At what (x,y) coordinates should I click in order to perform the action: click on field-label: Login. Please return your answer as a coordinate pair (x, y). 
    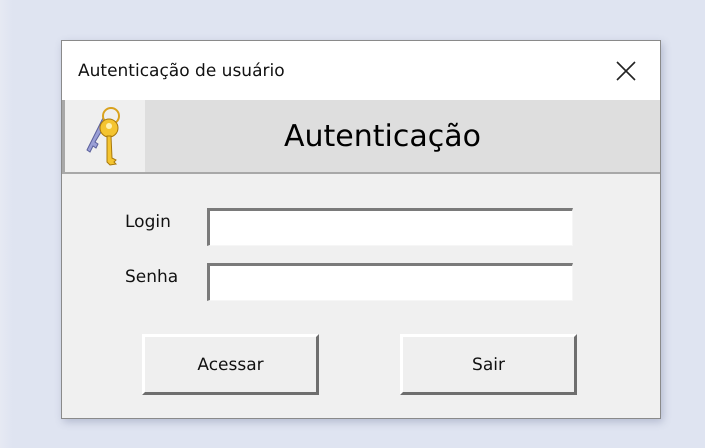
    Looking at the image, I should click on (148, 221).